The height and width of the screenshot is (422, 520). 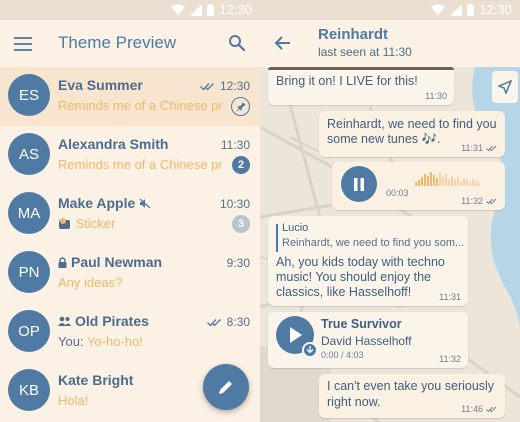 What do you see at coordinates (241, 224) in the screenshot?
I see `unread-badge: 3` at bounding box center [241, 224].